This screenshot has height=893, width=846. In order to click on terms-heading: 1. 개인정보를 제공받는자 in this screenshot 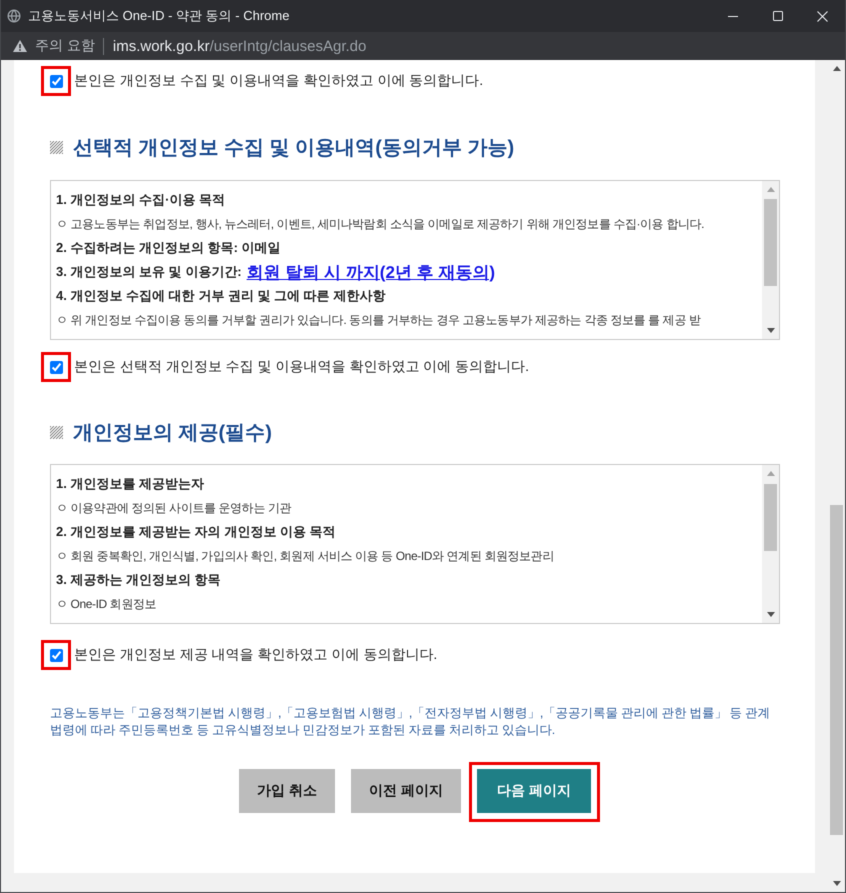, I will do `click(130, 484)`.